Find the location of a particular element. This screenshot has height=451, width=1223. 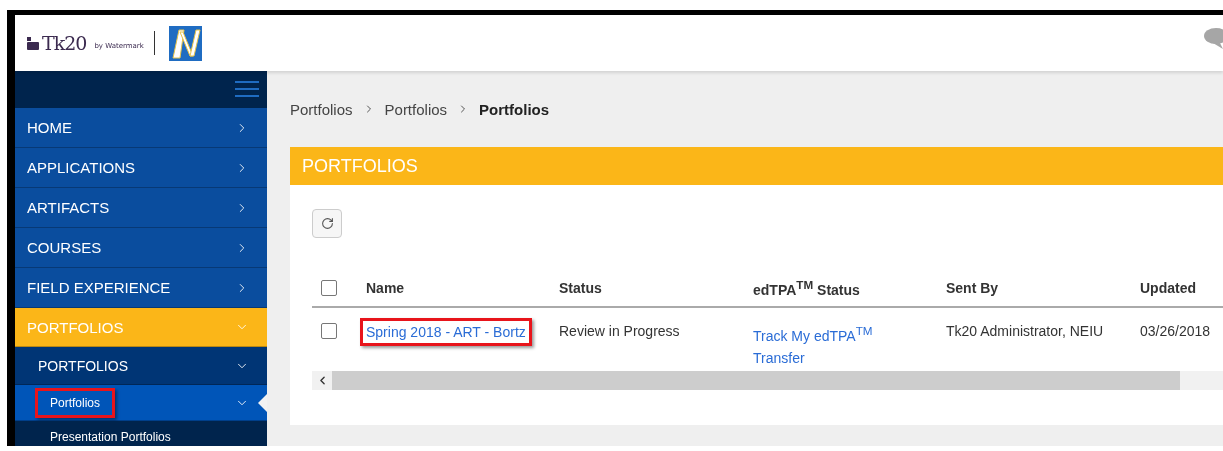

sent-by-text: Tk20 Administrator, NEIU is located at coordinates (1025, 331).